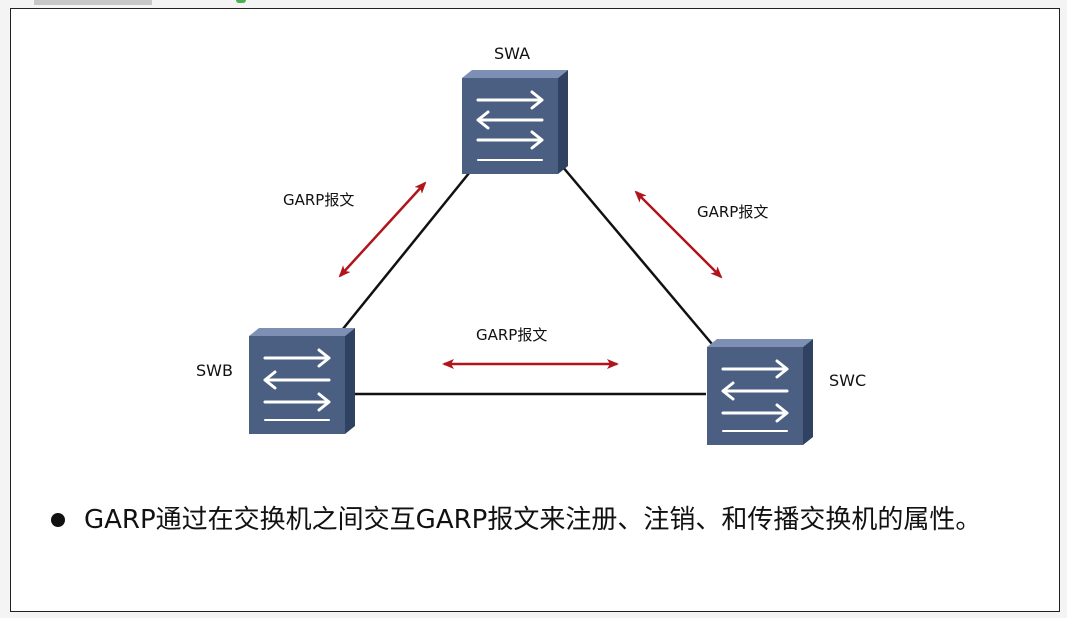 Image resolution: width=1067 pixels, height=618 pixels. What do you see at coordinates (515, 74) in the screenshot?
I see `switch-swa-top` at bounding box center [515, 74].